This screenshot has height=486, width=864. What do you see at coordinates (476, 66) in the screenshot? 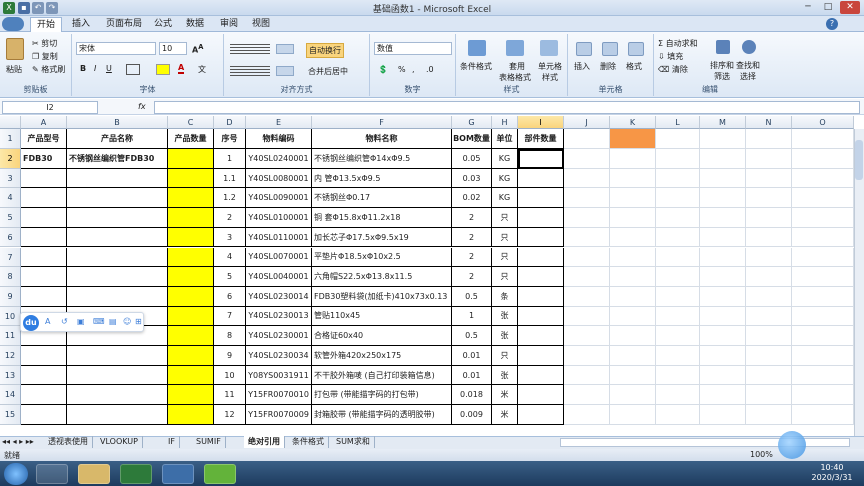
I see `conditional-format-button: 条件格式` at bounding box center [476, 66].